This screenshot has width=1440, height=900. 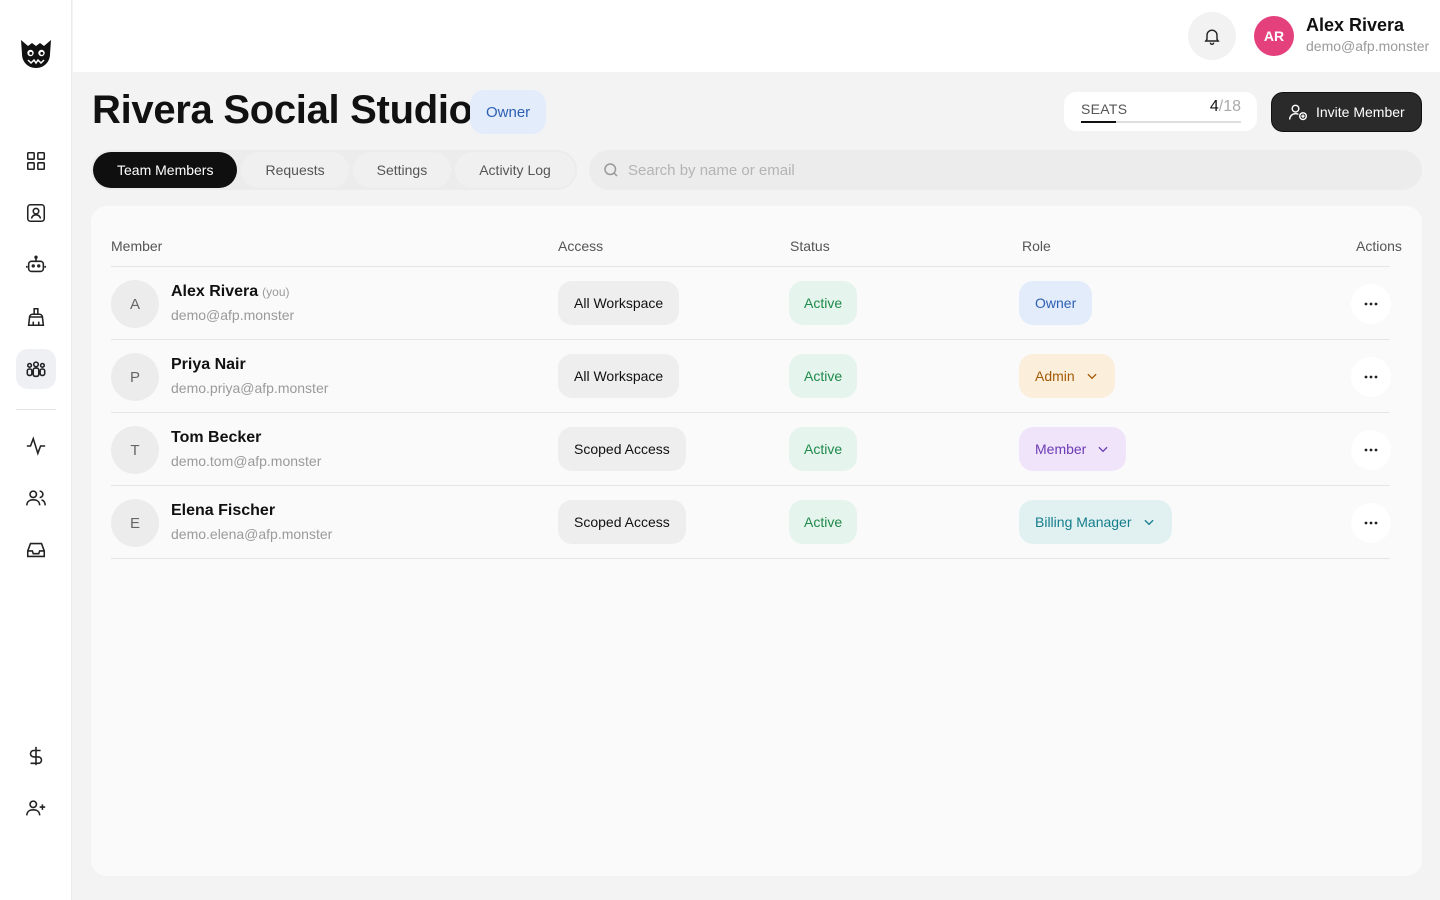 I want to click on member-avatar: P, so click(x=135, y=377).